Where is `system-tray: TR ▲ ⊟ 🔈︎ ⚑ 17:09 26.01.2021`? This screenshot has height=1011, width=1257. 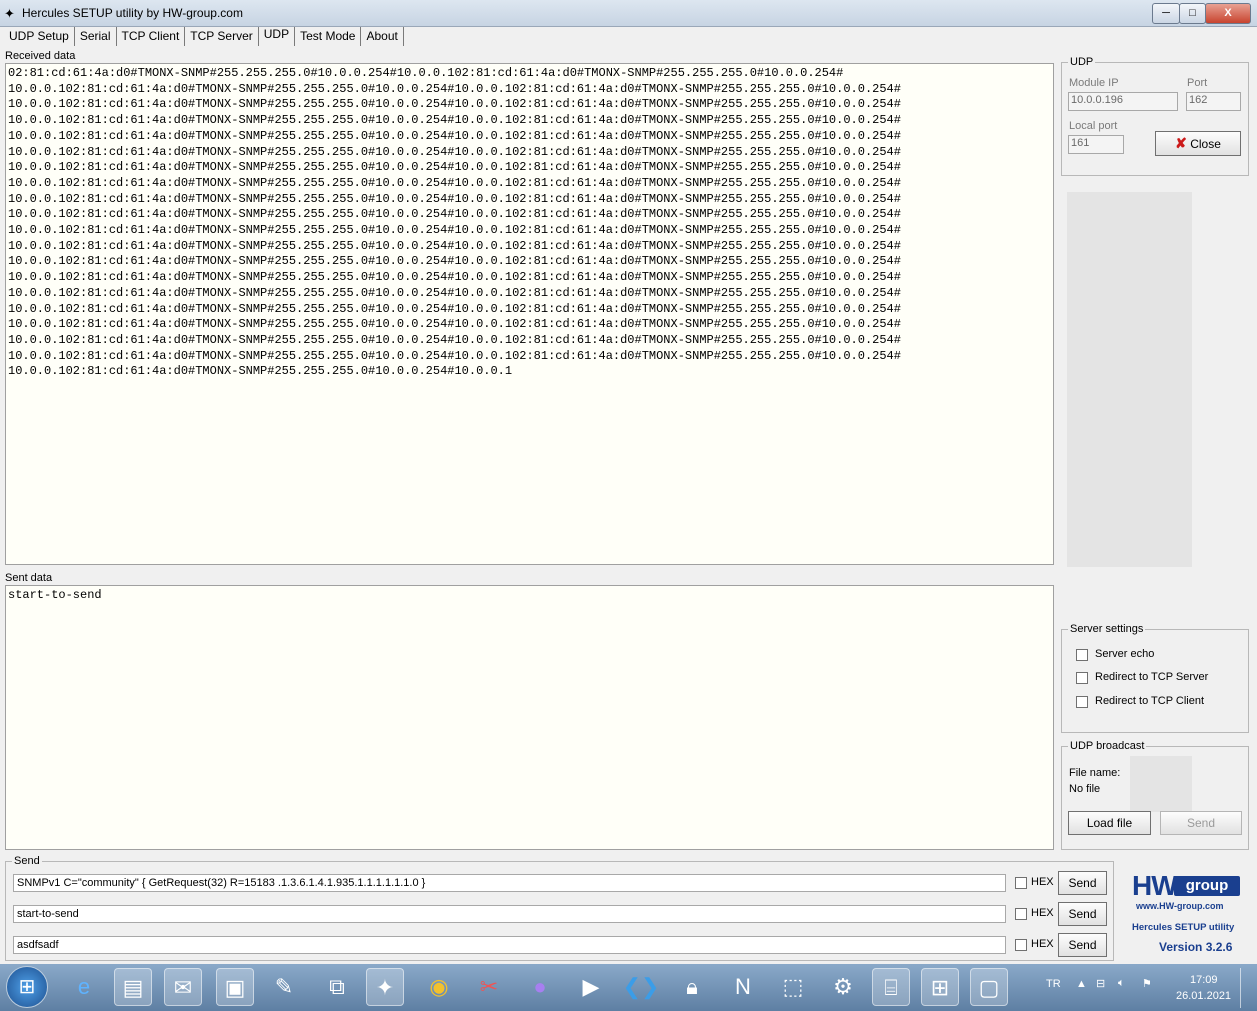 system-tray: TR ▲ ⊟ 🔈︎ ⚑ 17:09 26.01.2021 is located at coordinates (1143, 987).